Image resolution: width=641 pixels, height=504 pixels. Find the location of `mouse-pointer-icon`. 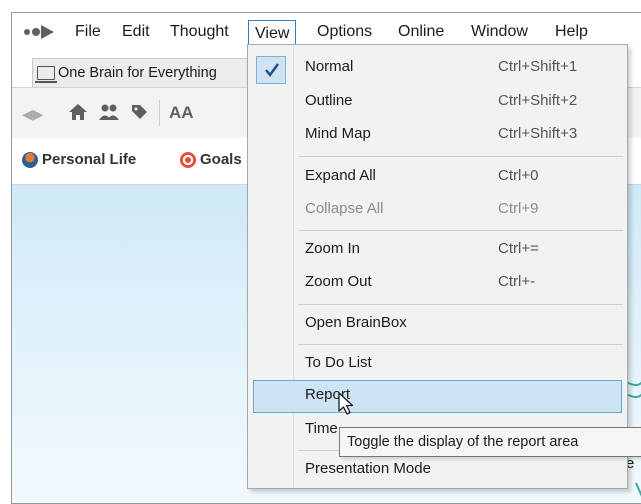

mouse-pointer-icon is located at coordinates (346, 403).